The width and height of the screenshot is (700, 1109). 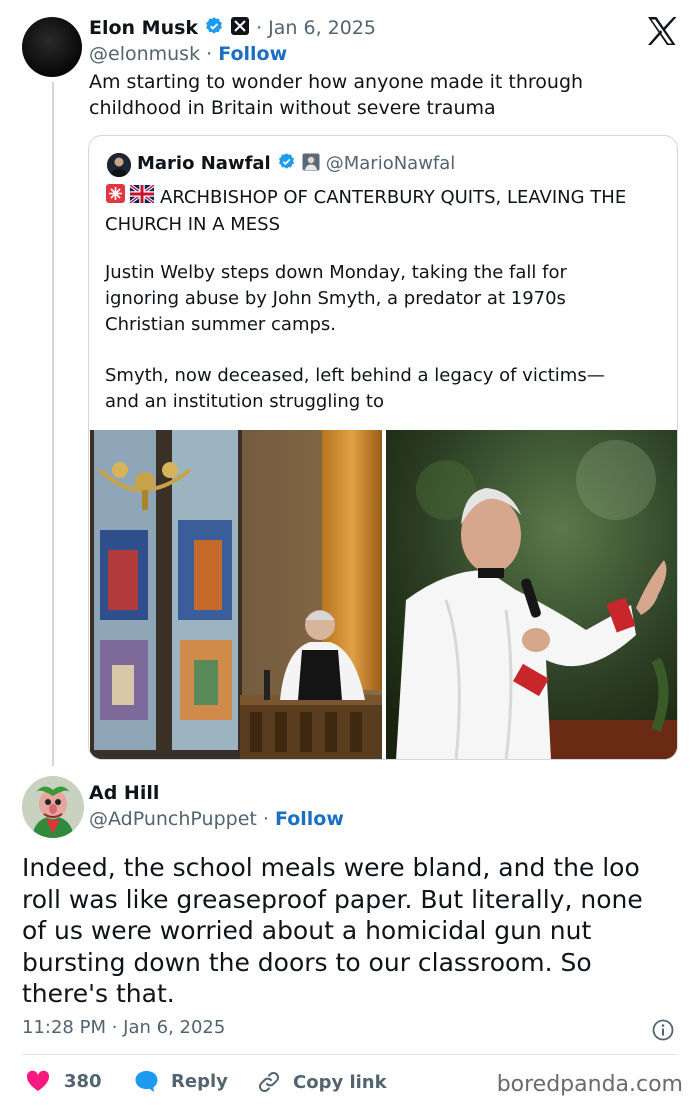 I want to click on boredpanda-watermark: boredpanda.com, so click(x=589, y=1084).